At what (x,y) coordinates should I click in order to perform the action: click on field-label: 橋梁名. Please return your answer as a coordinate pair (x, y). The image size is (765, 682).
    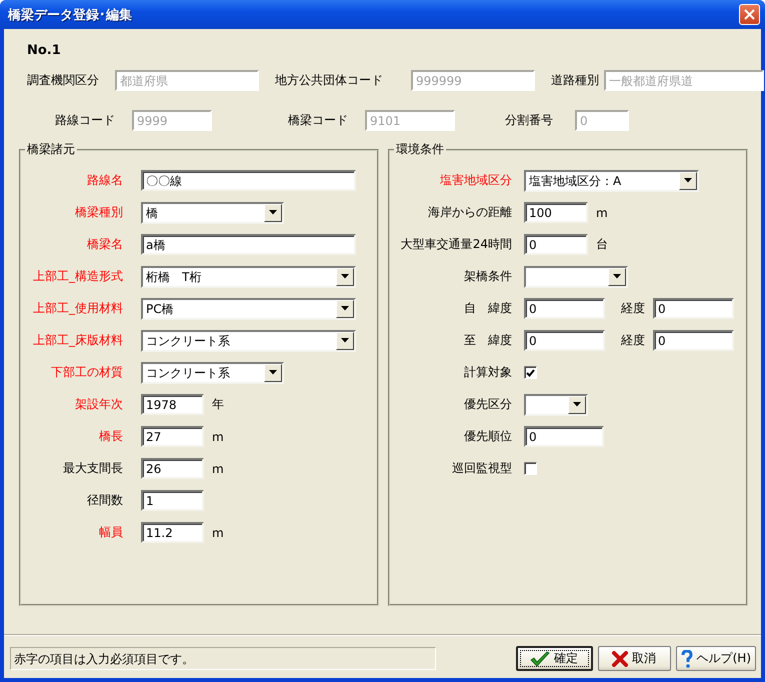
    Looking at the image, I should click on (104, 244).